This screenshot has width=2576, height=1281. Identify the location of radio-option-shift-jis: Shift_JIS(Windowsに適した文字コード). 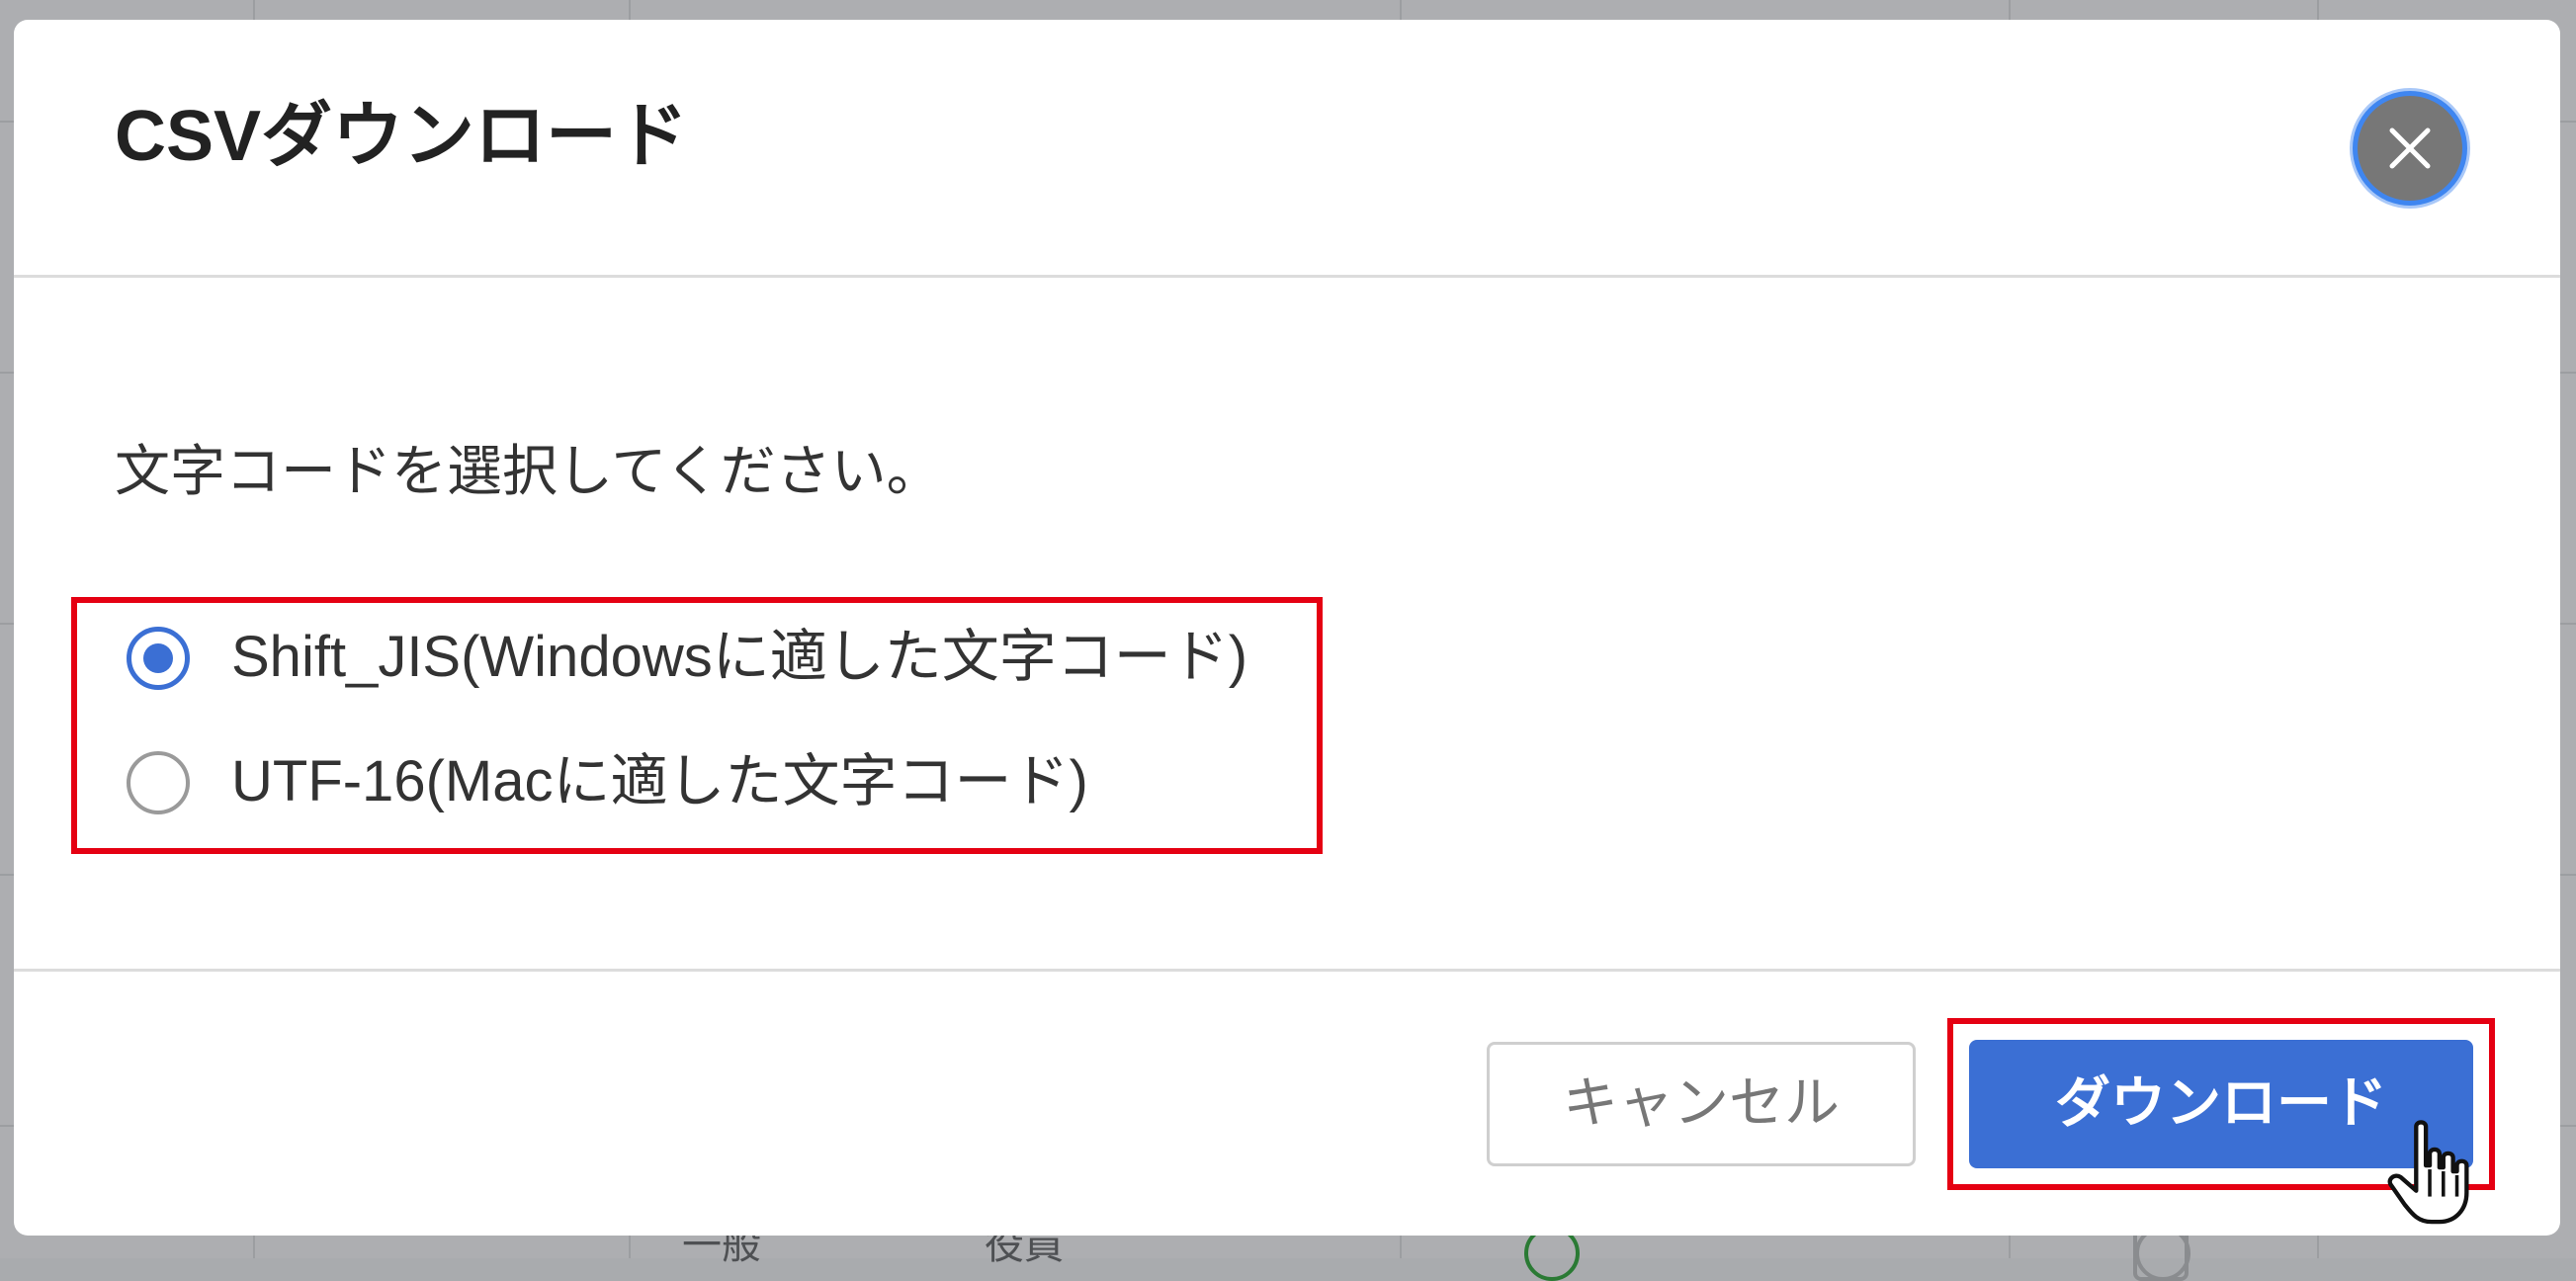
(708, 656).